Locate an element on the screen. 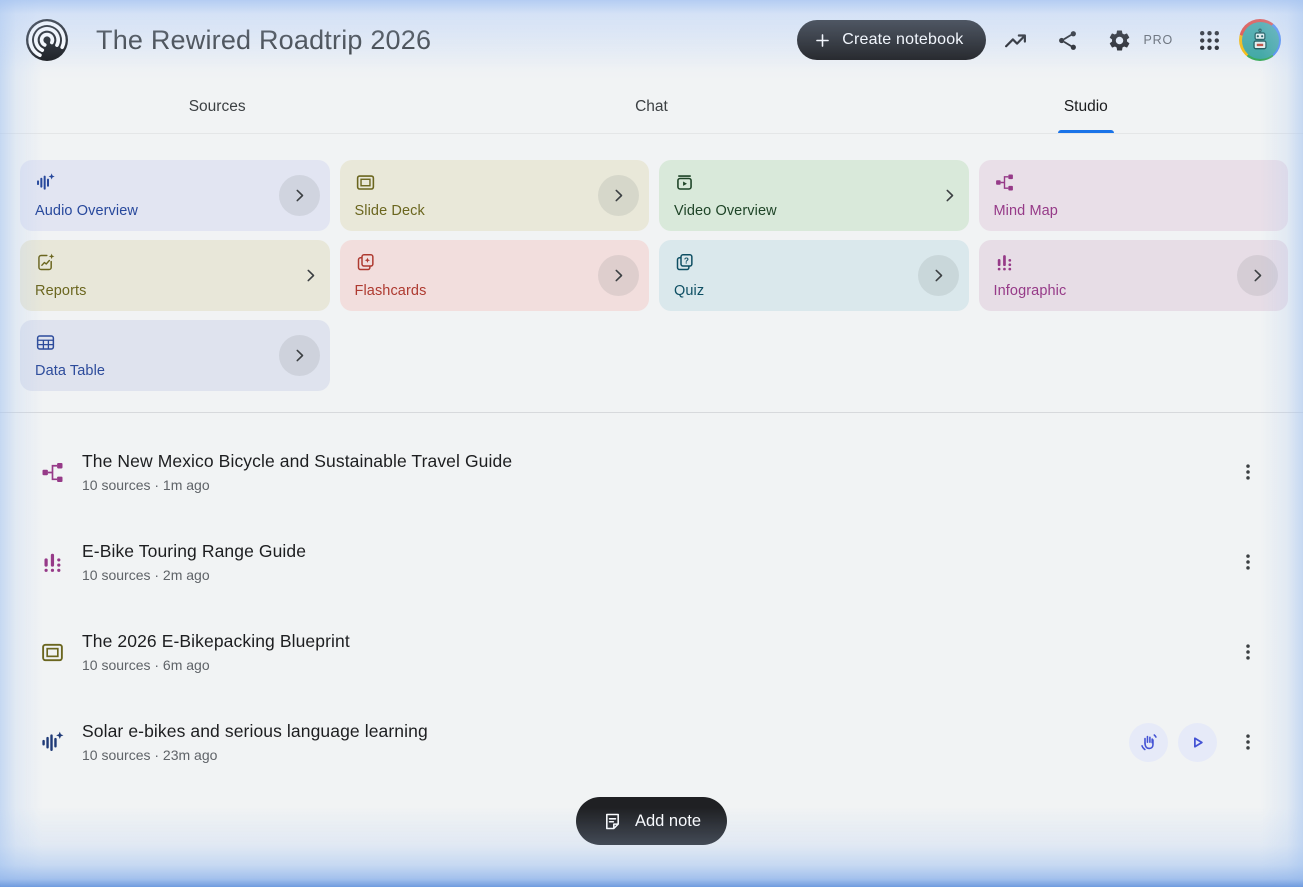 The height and width of the screenshot is (887, 1303). data-table-icon is located at coordinates (70, 342).